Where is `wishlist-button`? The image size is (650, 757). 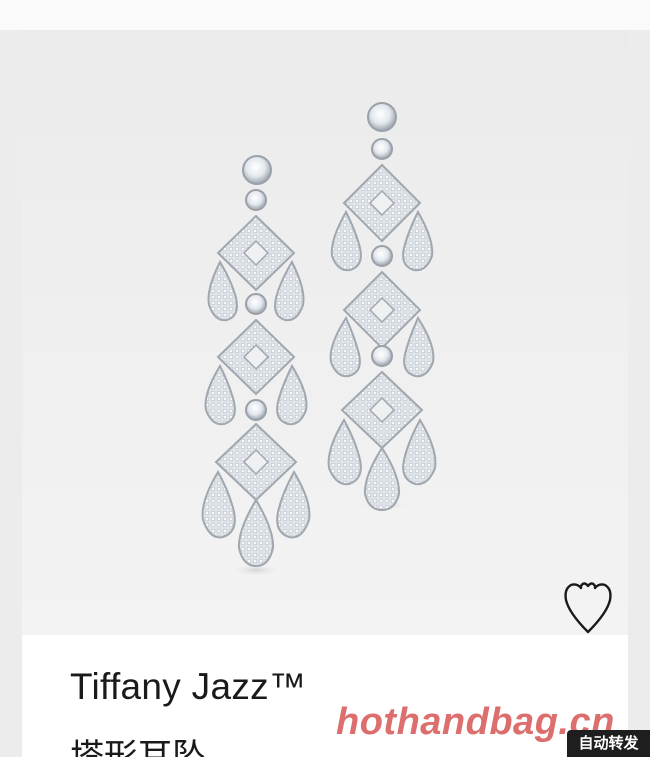 wishlist-button is located at coordinates (588, 608).